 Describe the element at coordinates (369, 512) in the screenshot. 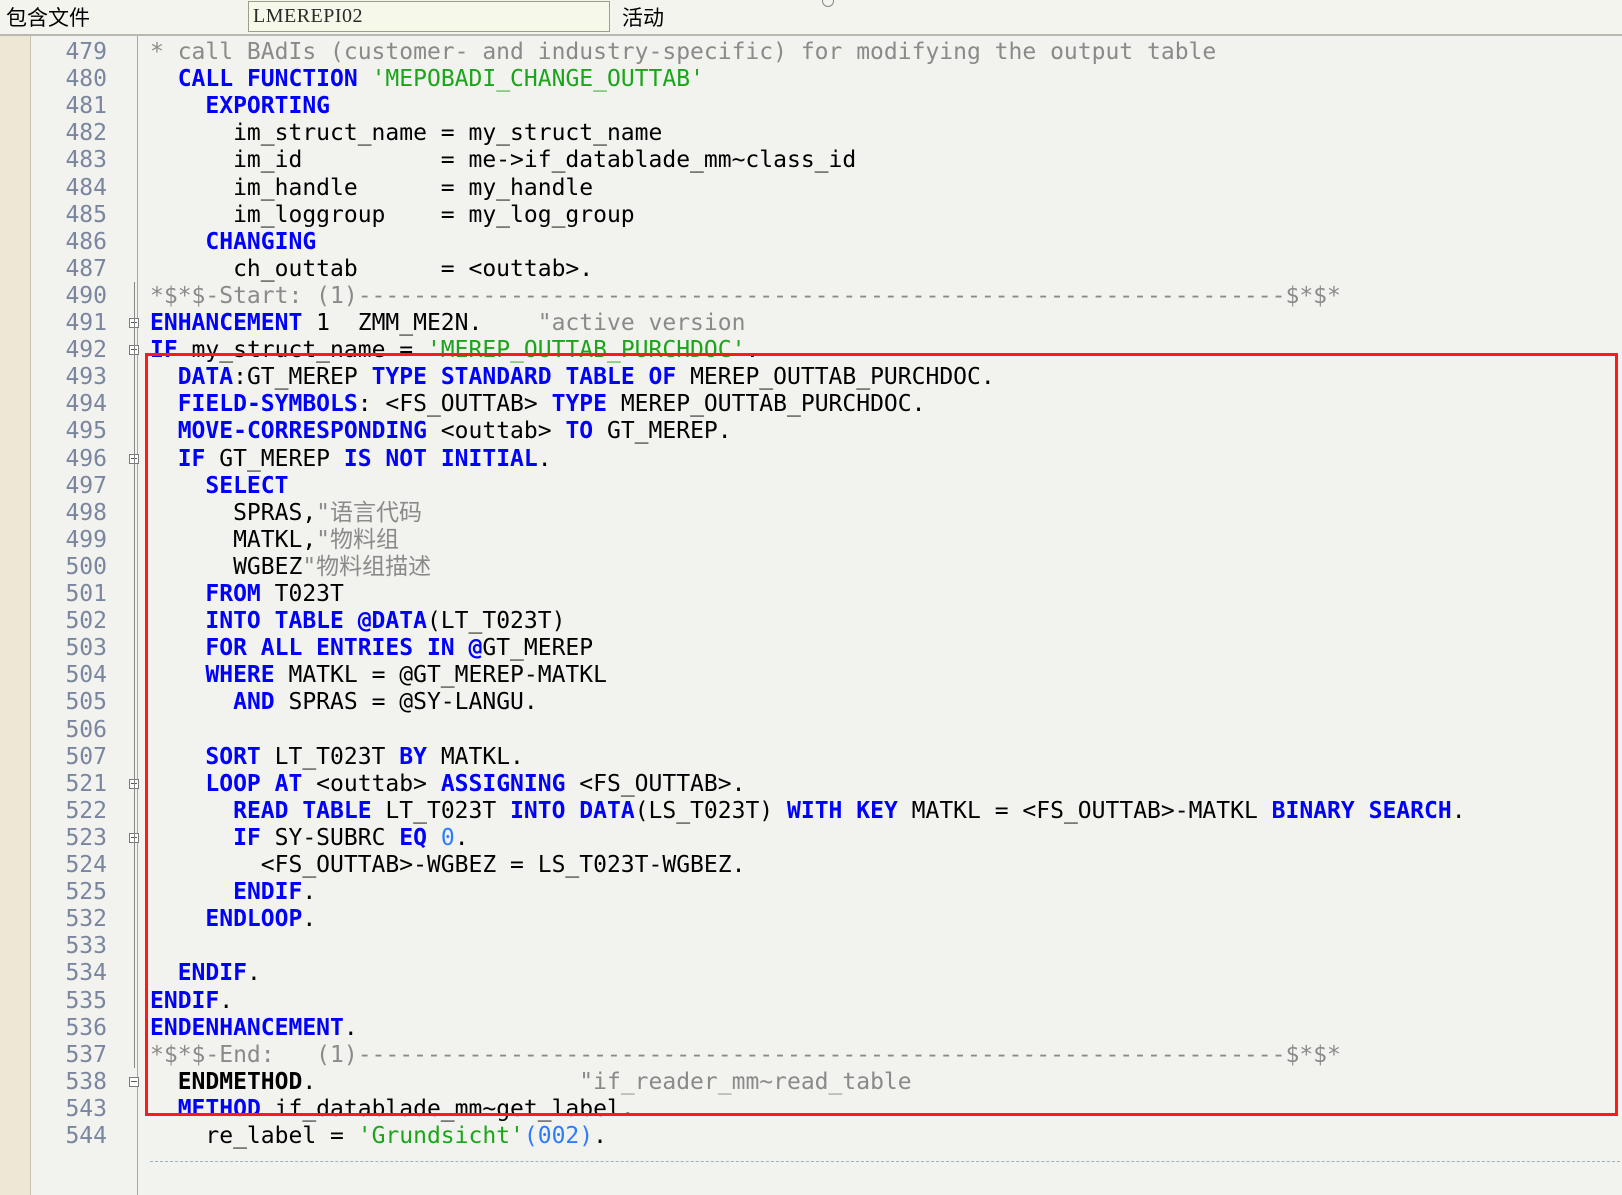

I see `comment-token: "语言代码` at that location.